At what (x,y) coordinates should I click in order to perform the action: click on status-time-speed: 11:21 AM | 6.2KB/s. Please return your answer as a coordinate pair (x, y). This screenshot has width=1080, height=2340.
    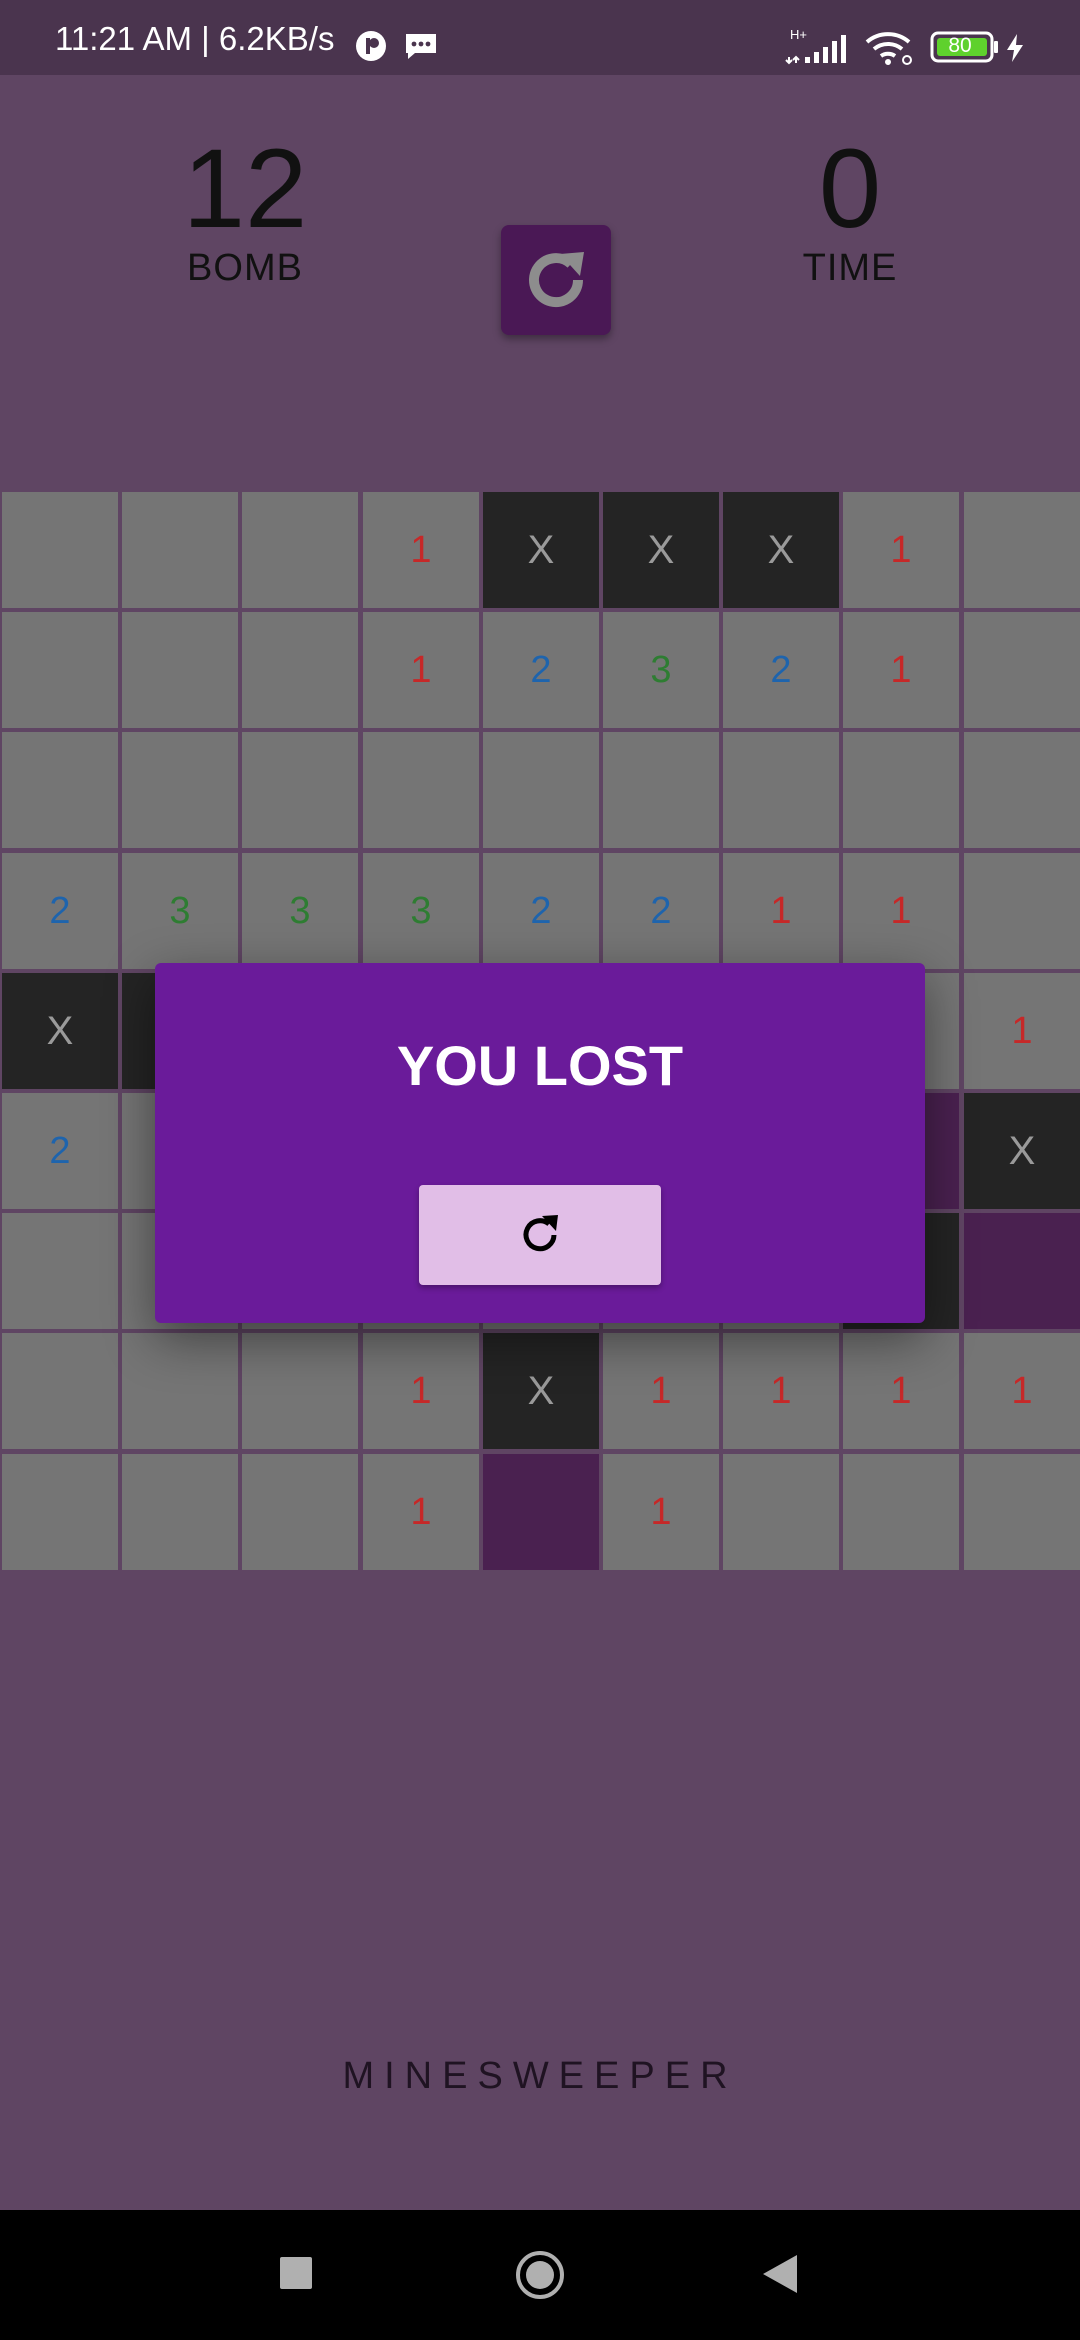
    Looking at the image, I should click on (195, 38).